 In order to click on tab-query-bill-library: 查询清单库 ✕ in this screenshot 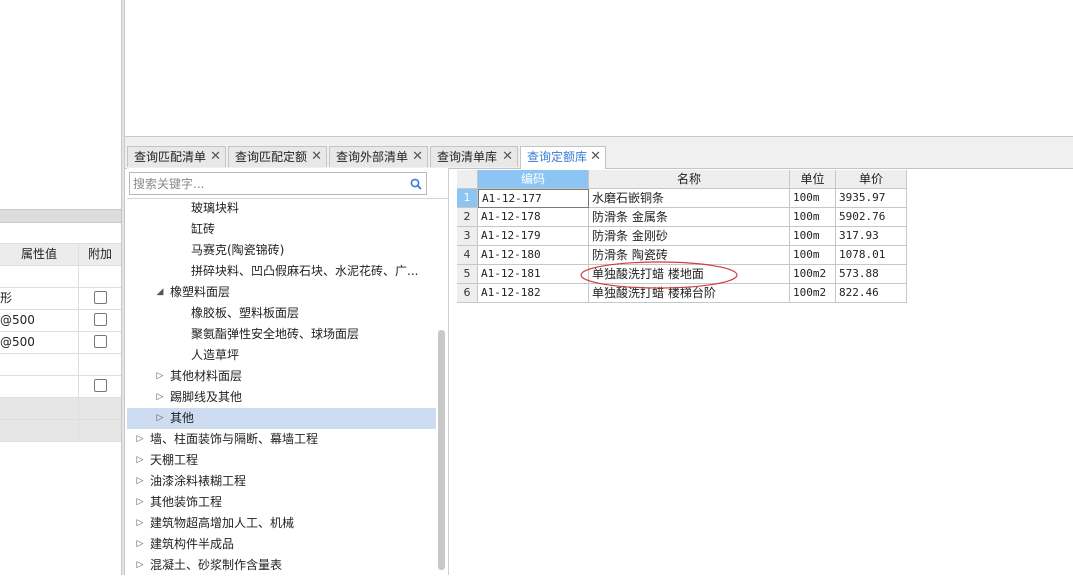, I will do `click(474, 156)`.